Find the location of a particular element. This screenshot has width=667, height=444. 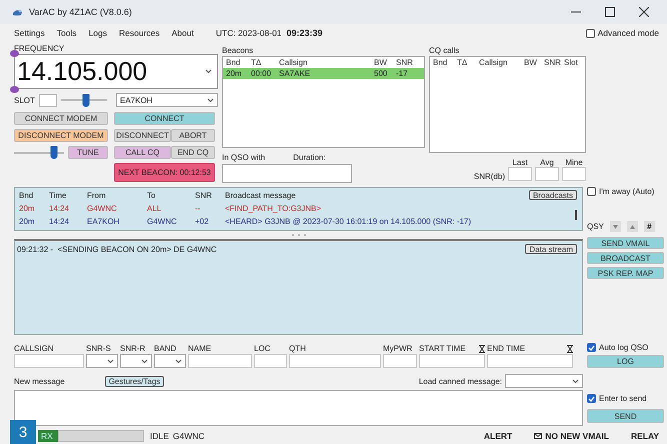

handle-icon is located at coordinates (14, 89).